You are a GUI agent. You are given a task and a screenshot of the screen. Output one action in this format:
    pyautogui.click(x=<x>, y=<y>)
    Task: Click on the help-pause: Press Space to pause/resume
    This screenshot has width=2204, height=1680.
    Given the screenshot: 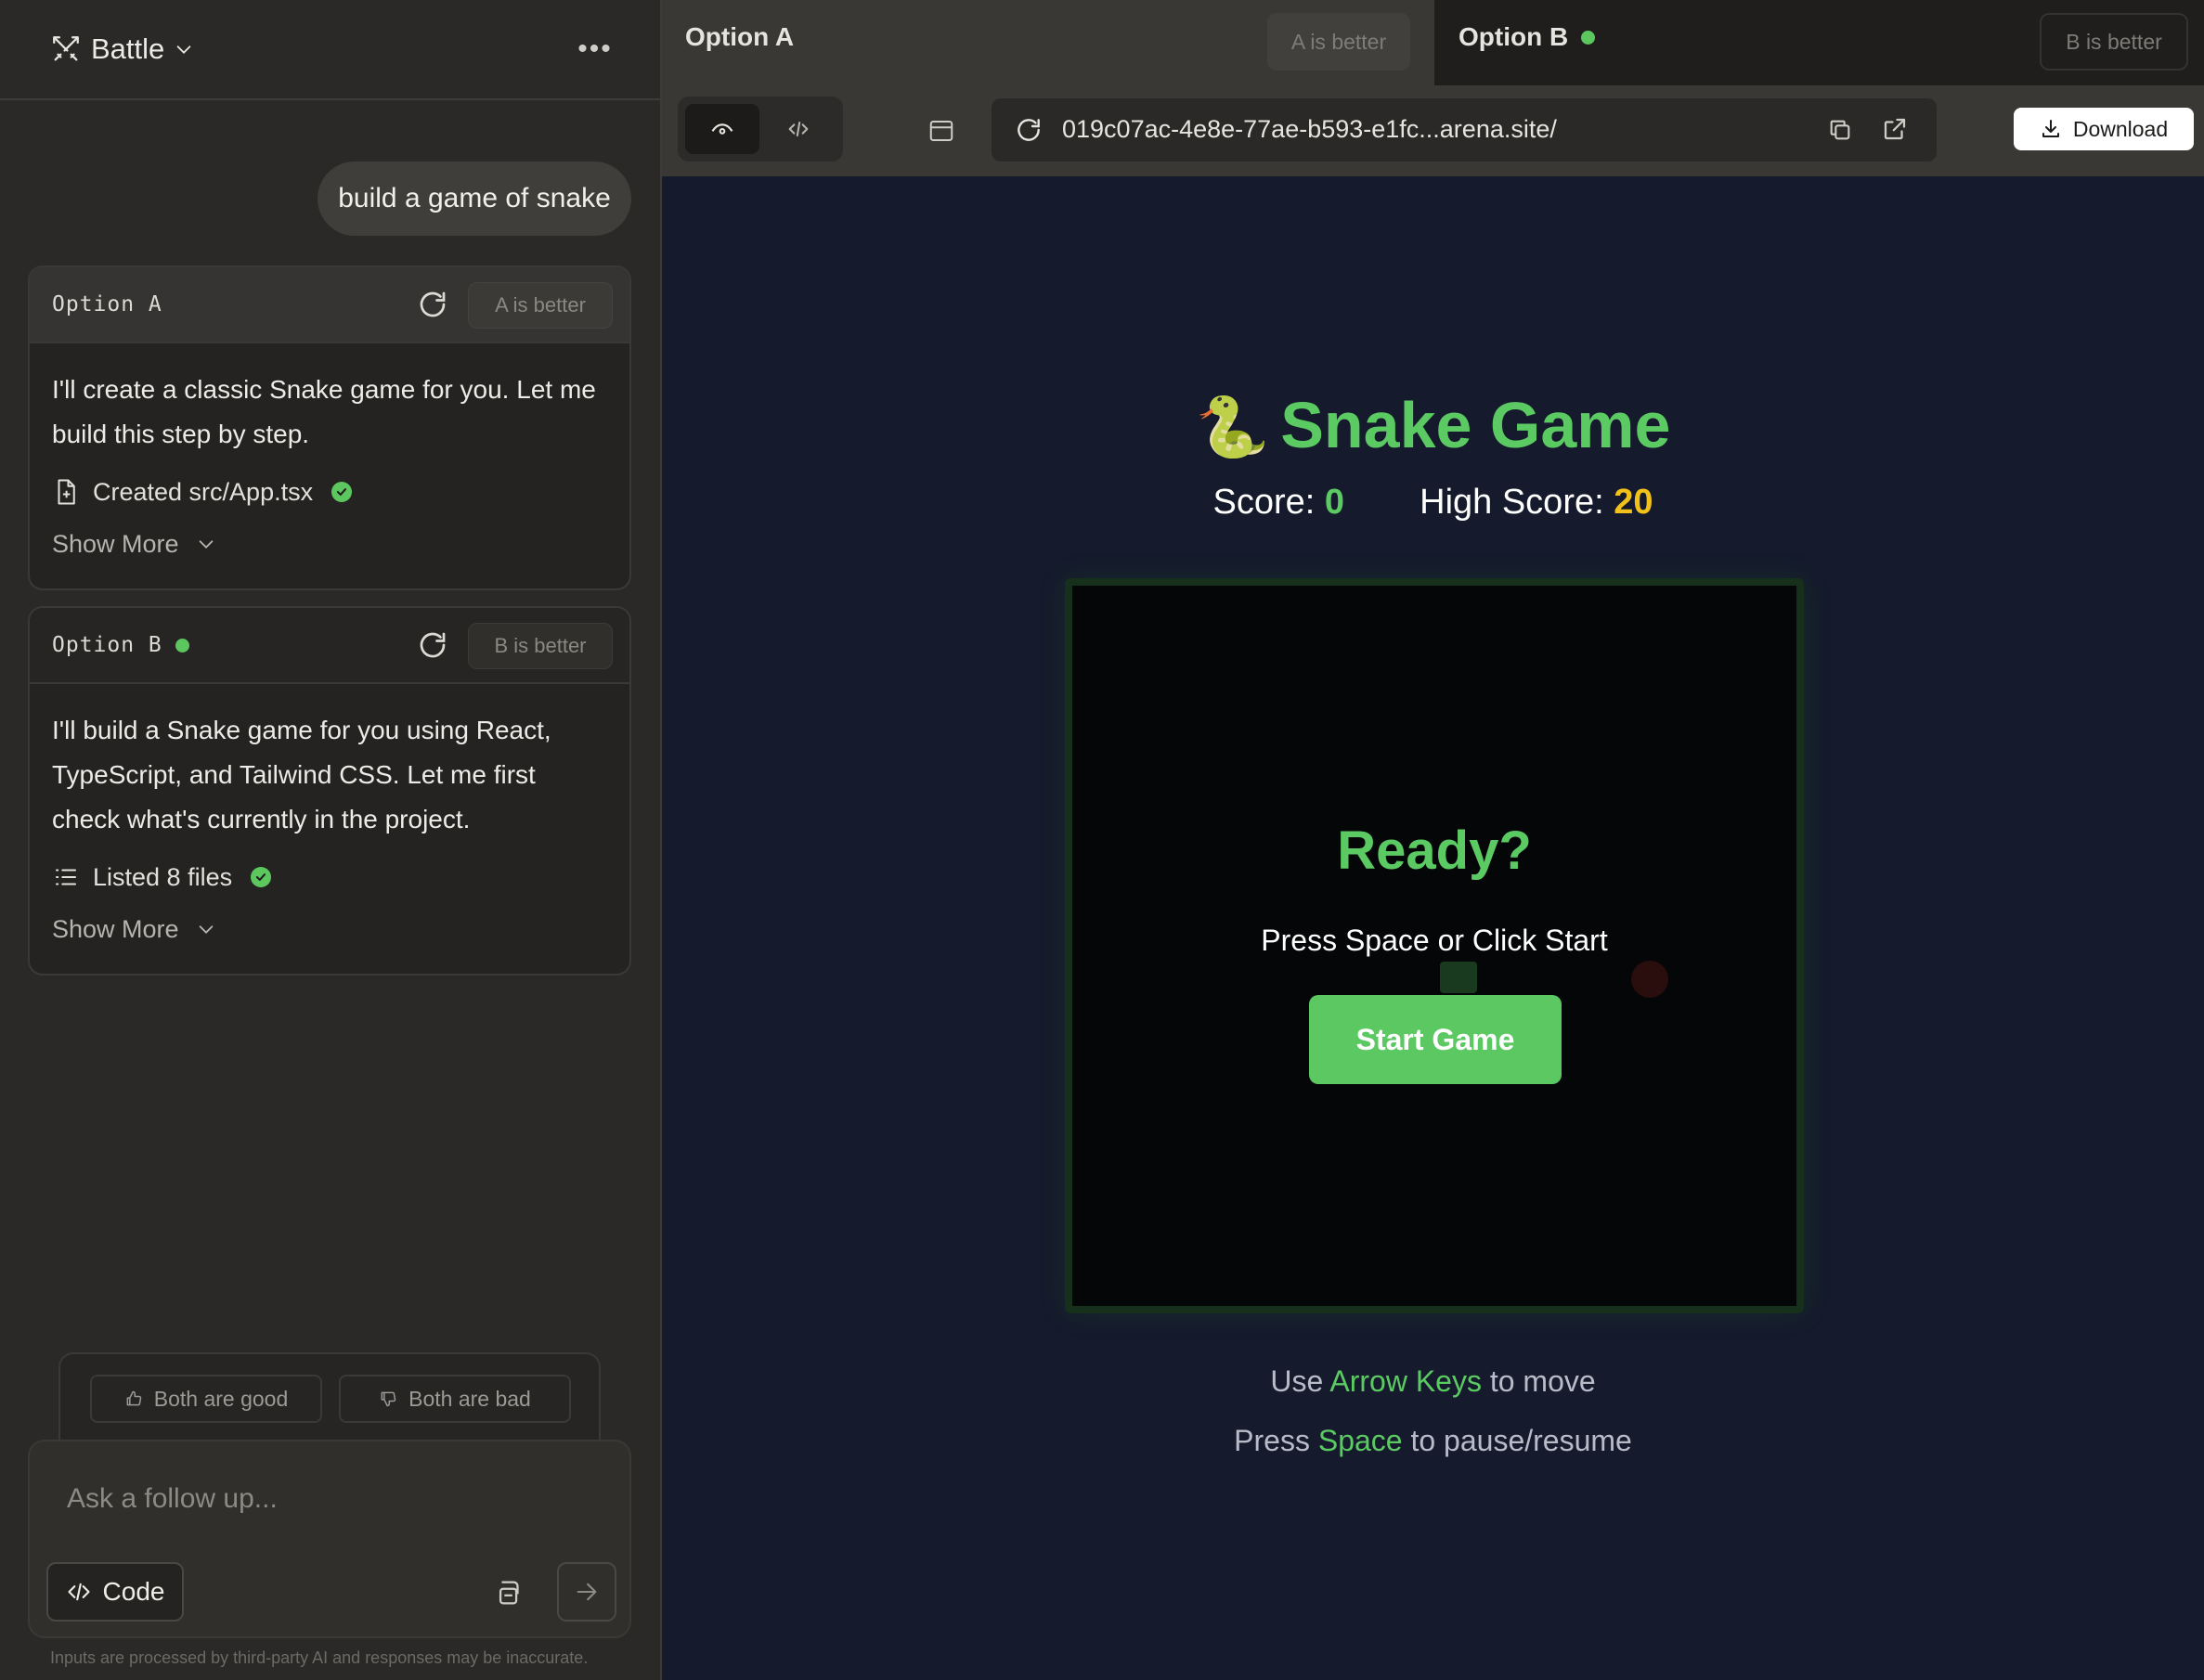 What is the action you would take?
    pyautogui.click(x=1433, y=1441)
    